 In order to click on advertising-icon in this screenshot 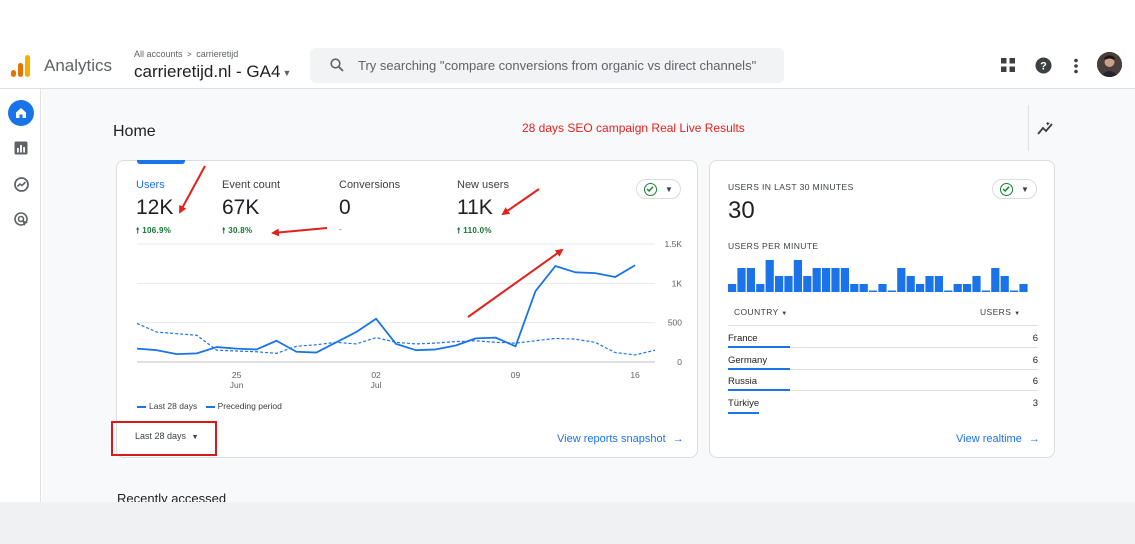, I will do `click(20, 218)`.